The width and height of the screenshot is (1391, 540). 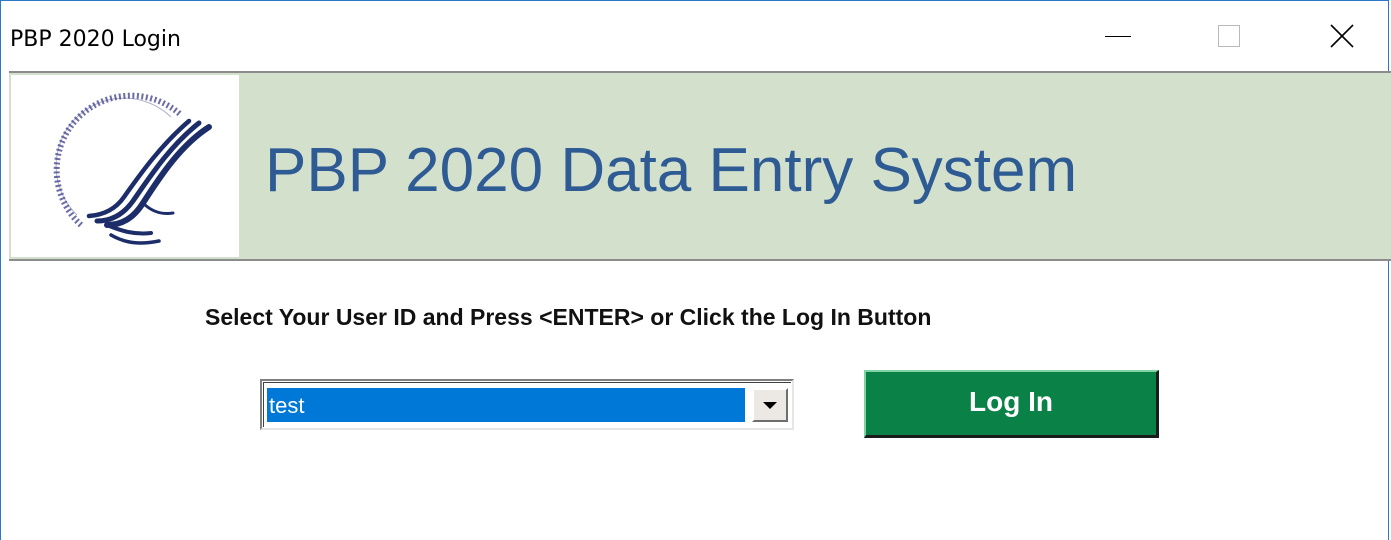 I want to click on user-id-select-frame: test, so click(x=527, y=404).